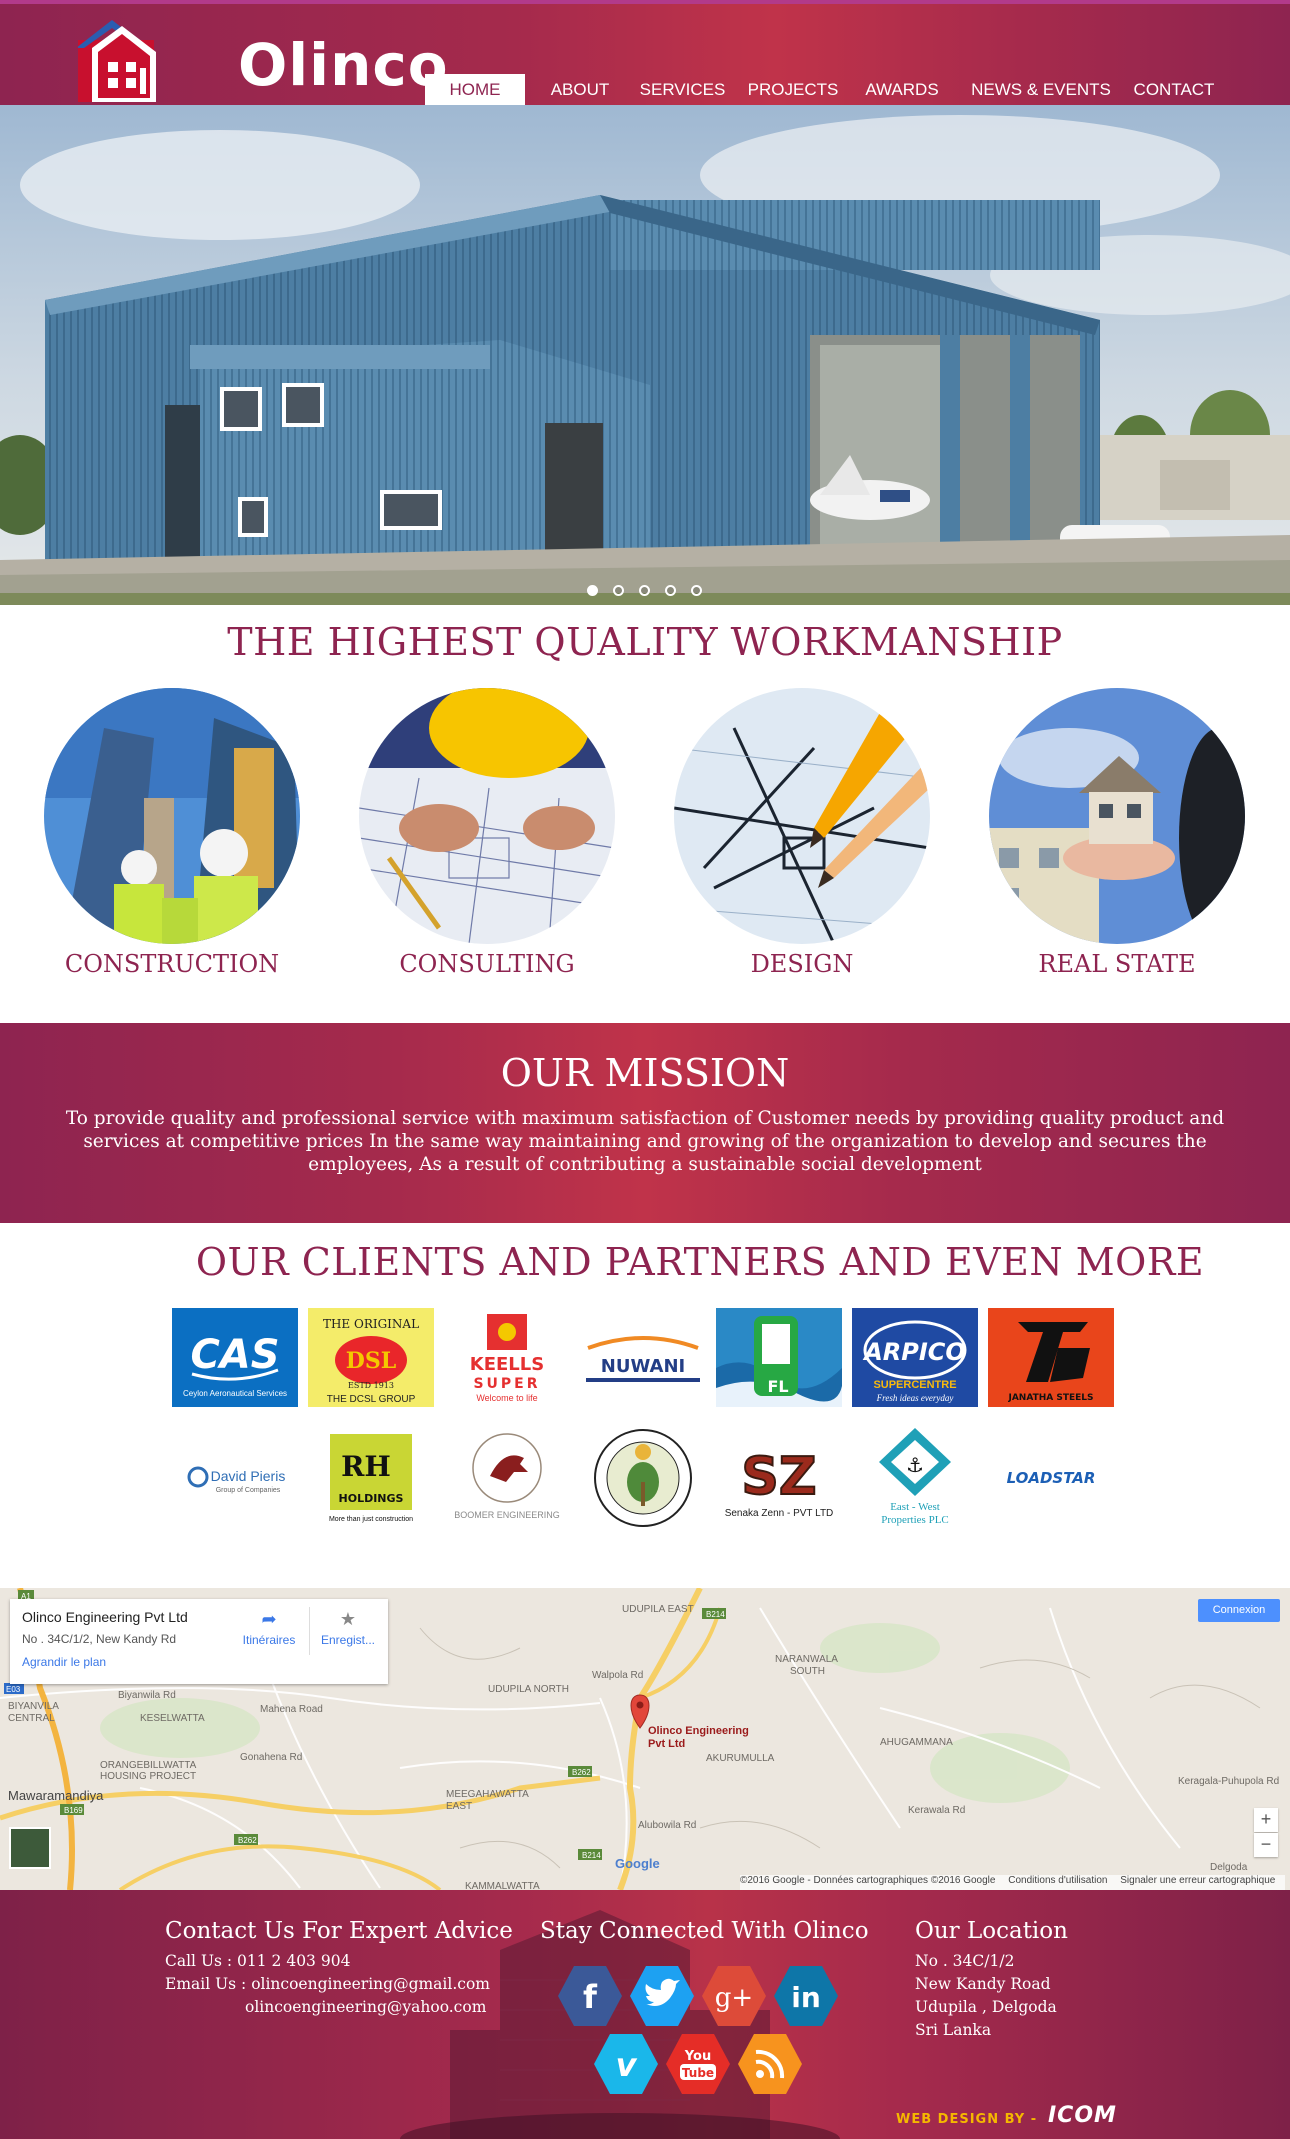 The width and height of the screenshot is (1290, 2139). Describe the element at coordinates (915, 1477) in the screenshot. I see `client-logo-east-west: ⚓ East - West Properties PLC` at that location.